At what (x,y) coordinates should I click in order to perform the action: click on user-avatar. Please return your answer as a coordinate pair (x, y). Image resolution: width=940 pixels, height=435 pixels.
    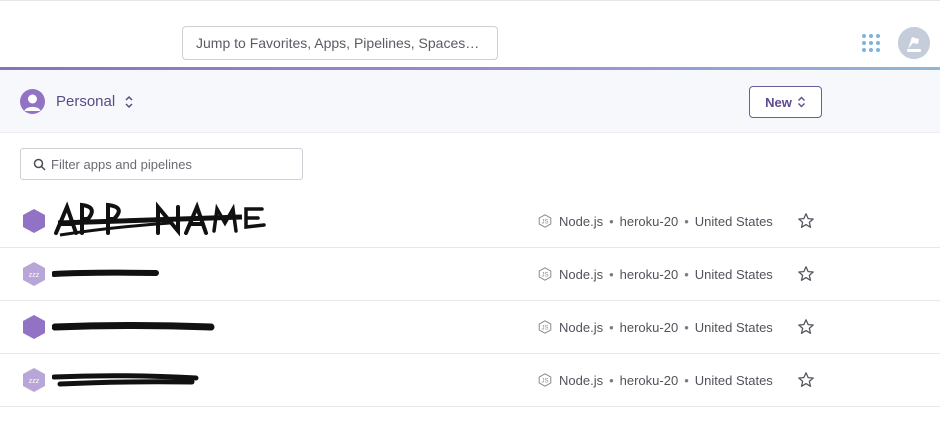
    Looking at the image, I should click on (914, 43).